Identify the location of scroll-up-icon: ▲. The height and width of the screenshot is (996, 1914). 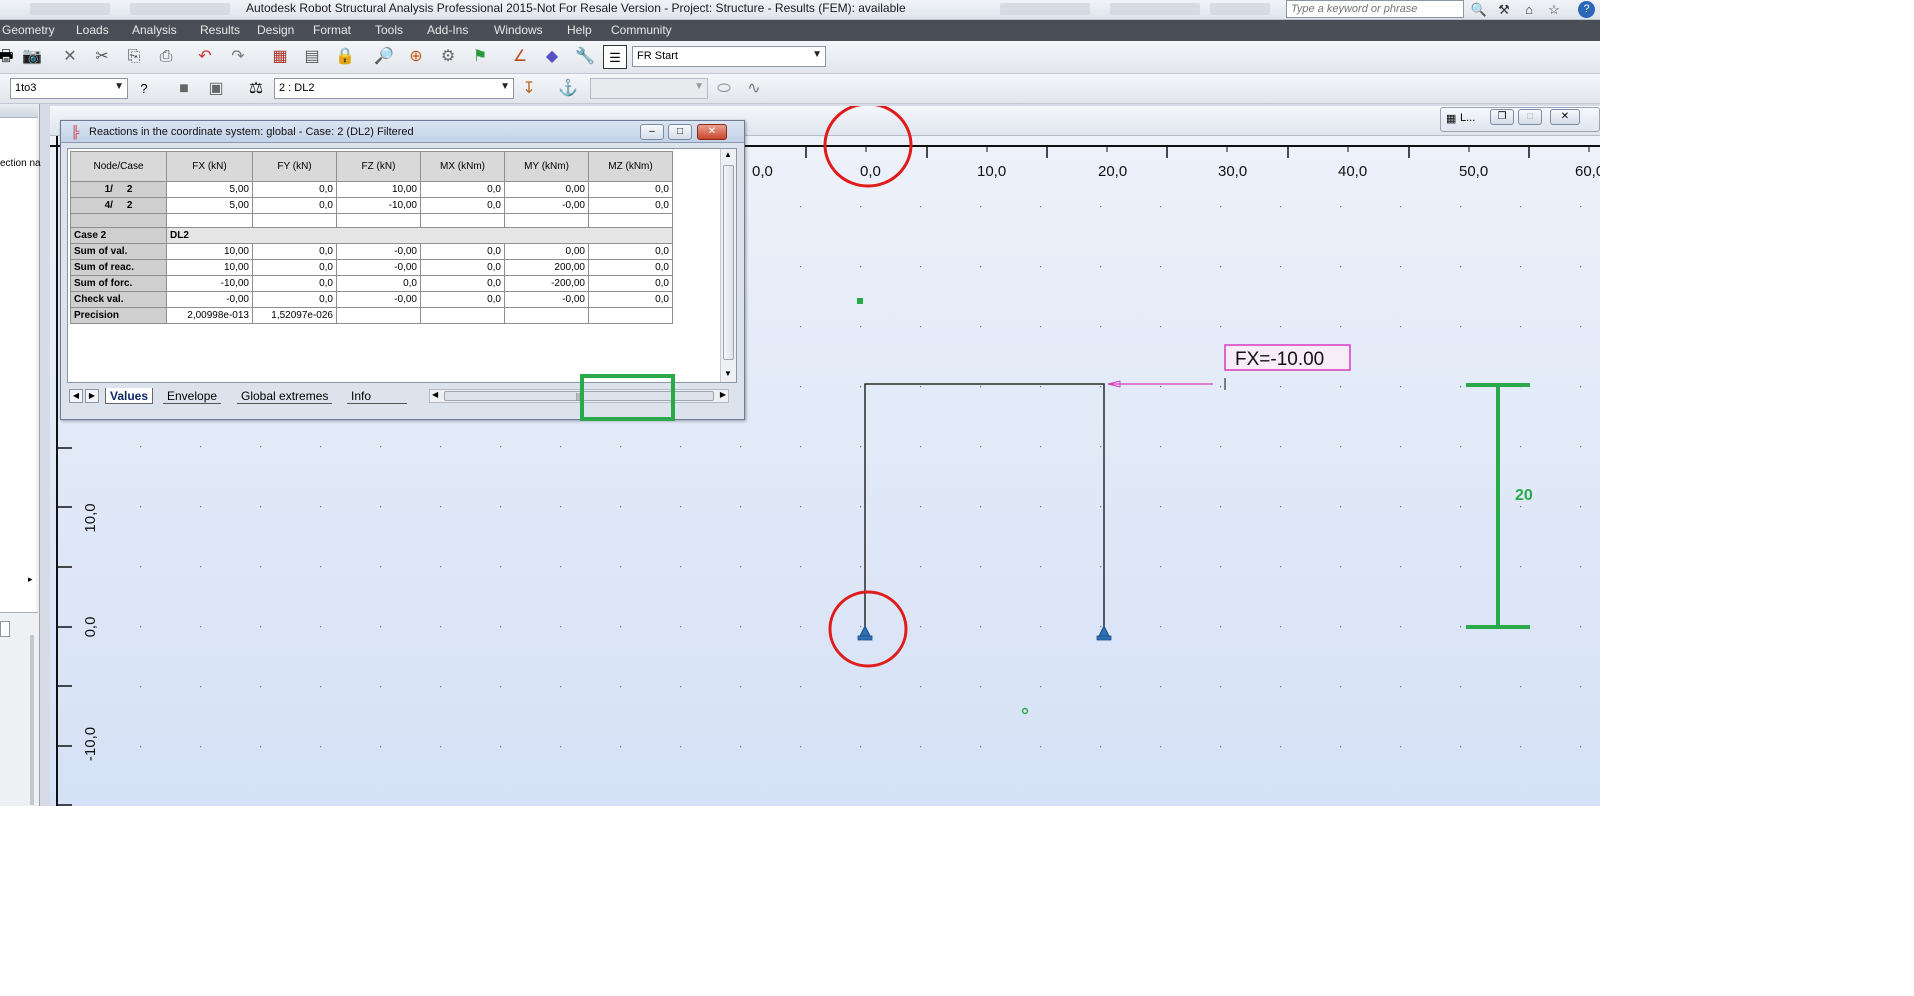
(728, 154).